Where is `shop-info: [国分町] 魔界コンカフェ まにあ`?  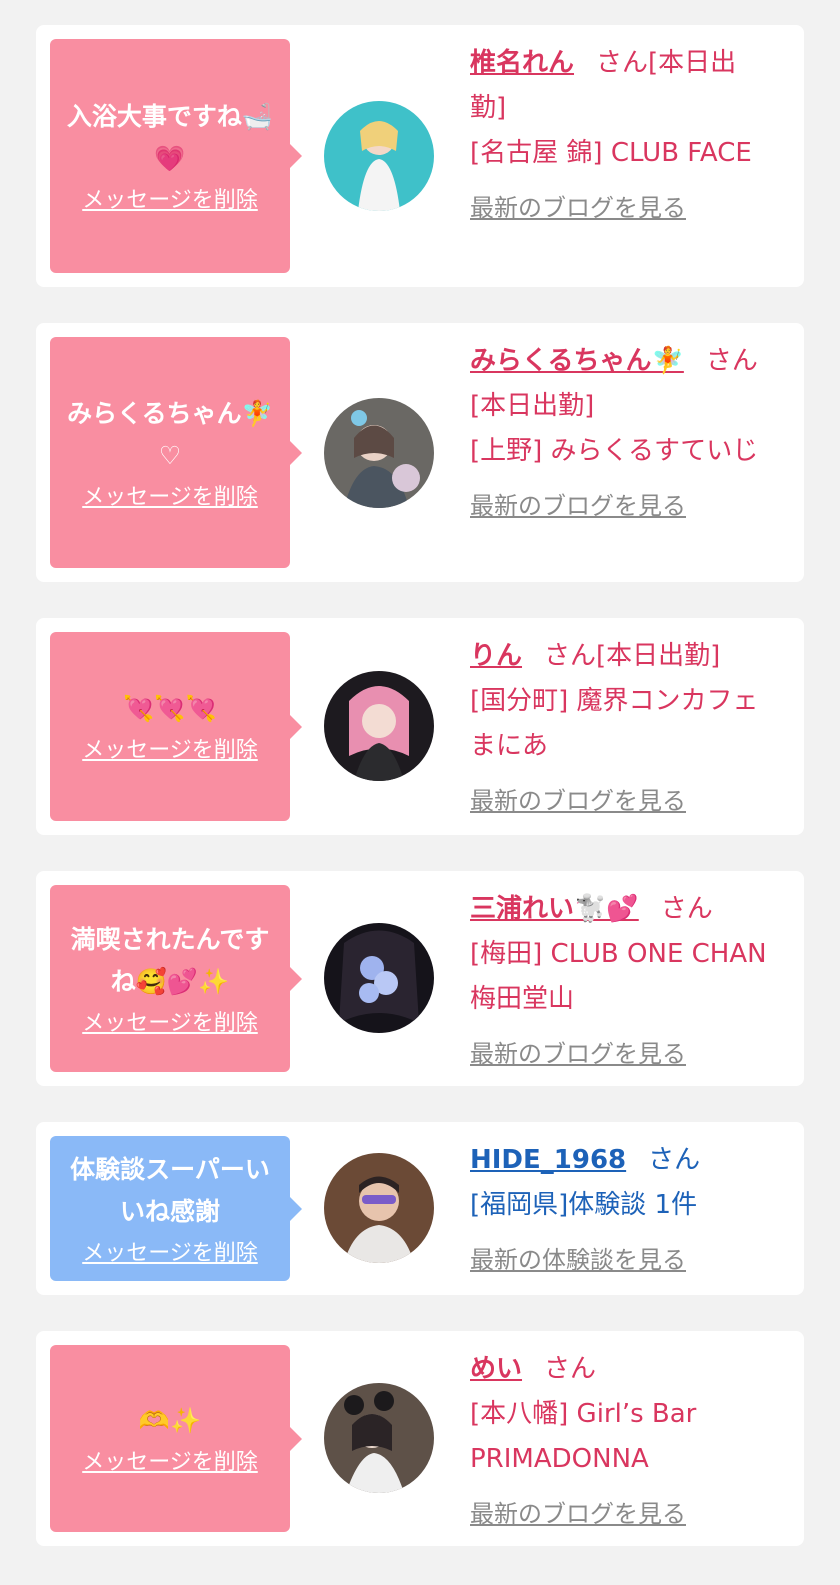 shop-info: [国分町] 魔界コンカフェ まにあ is located at coordinates (614, 723).